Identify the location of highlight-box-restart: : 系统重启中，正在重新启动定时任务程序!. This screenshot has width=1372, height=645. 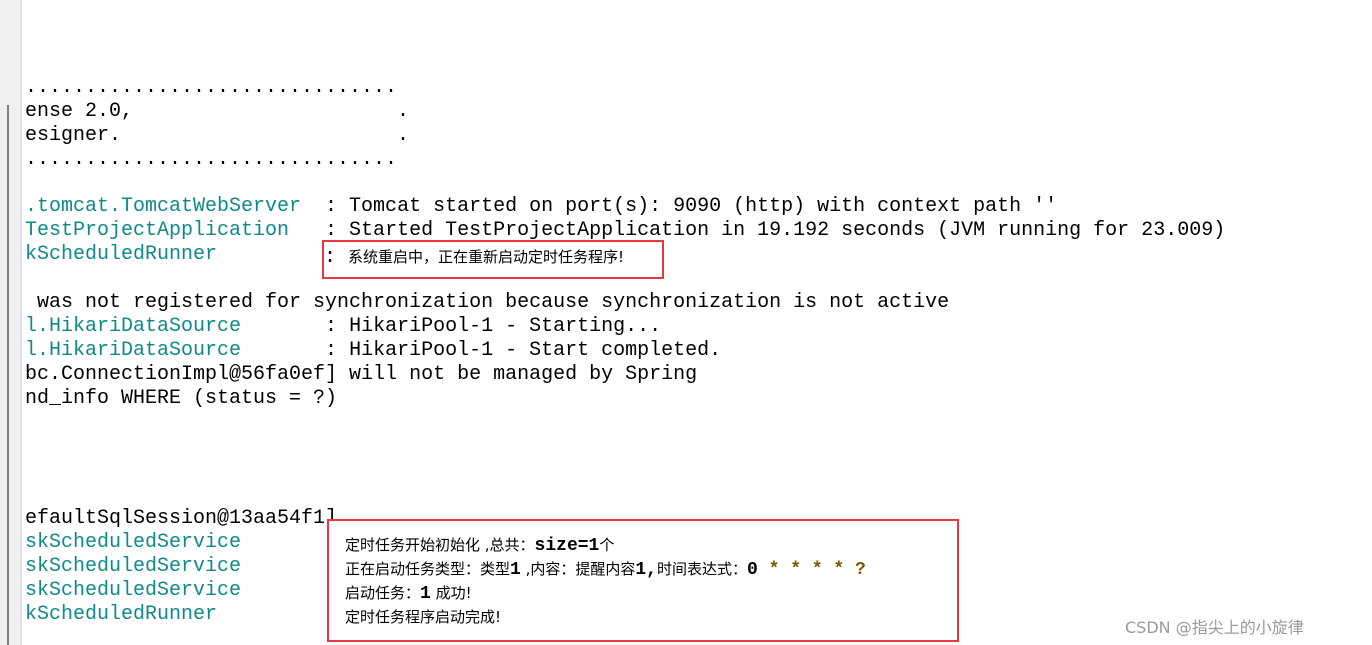
(493, 259).